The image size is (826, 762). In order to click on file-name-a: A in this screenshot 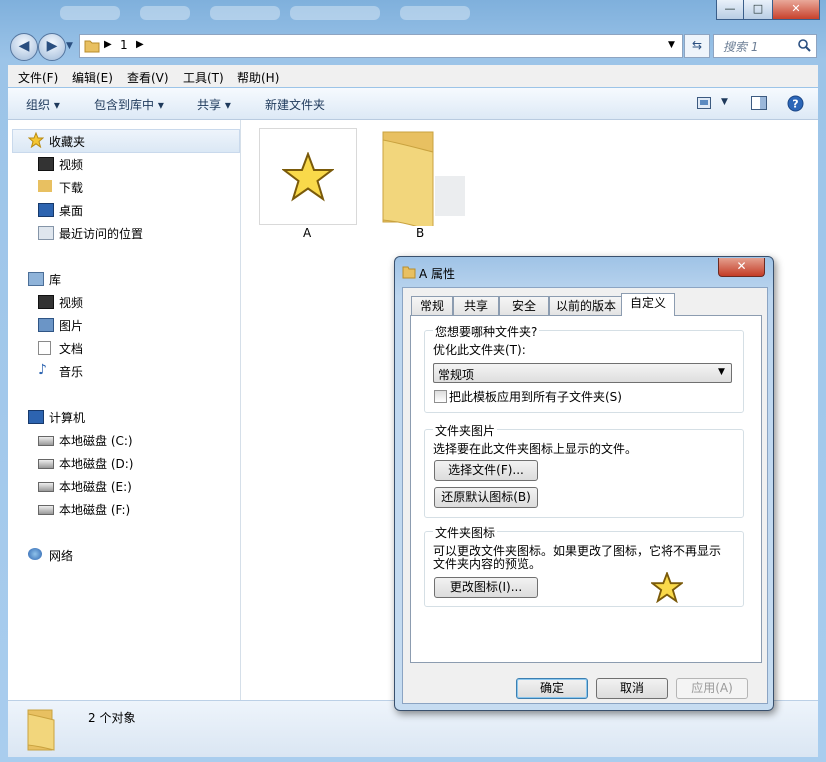, I will do `click(307, 233)`.